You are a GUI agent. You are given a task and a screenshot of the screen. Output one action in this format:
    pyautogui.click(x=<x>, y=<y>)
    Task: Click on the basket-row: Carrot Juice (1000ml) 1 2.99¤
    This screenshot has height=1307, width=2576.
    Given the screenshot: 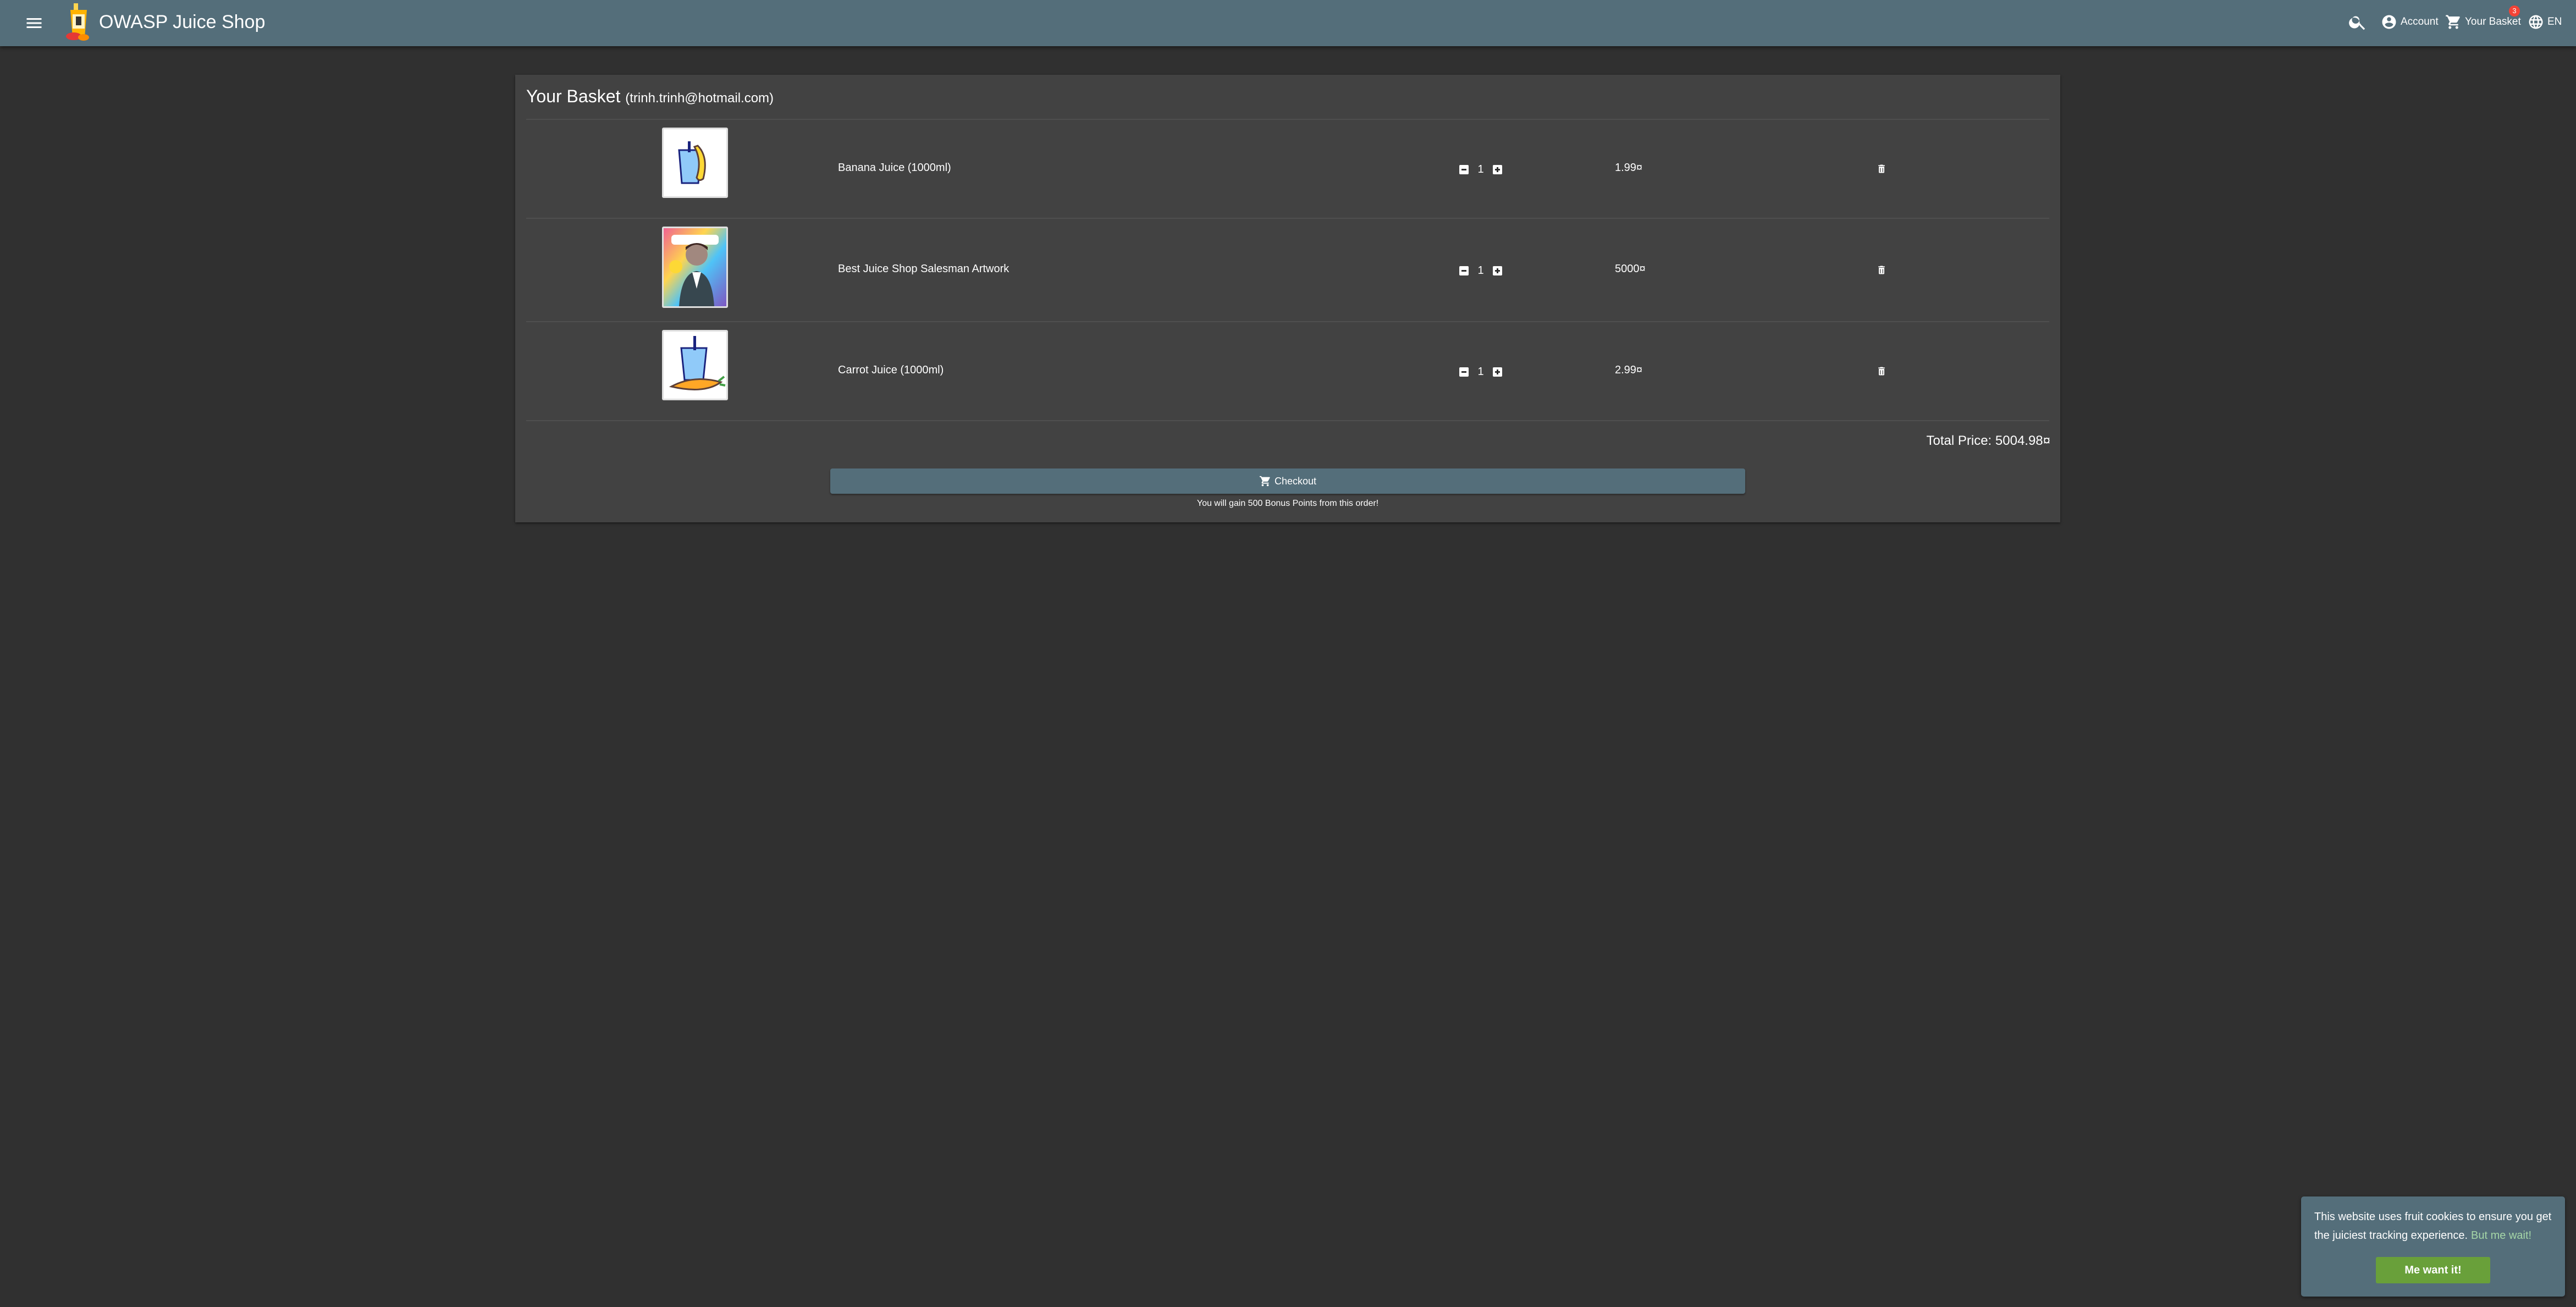 What is the action you would take?
    pyautogui.click(x=1287, y=372)
    